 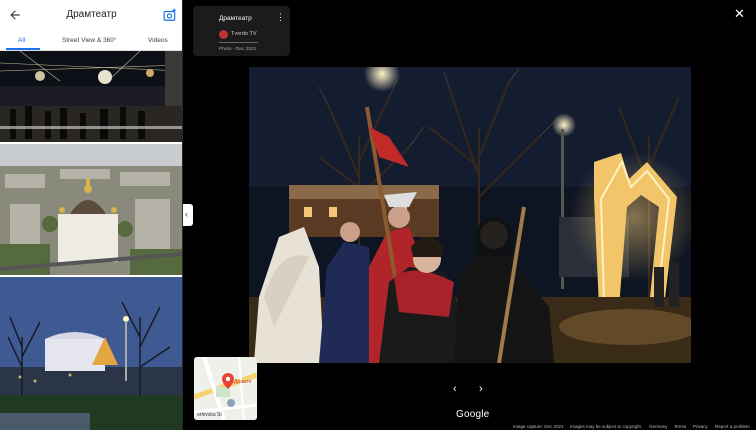 What do you see at coordinates (658, 426) in the screenshot?
I see `country-link: Germany` at bounding box center [658, 426].